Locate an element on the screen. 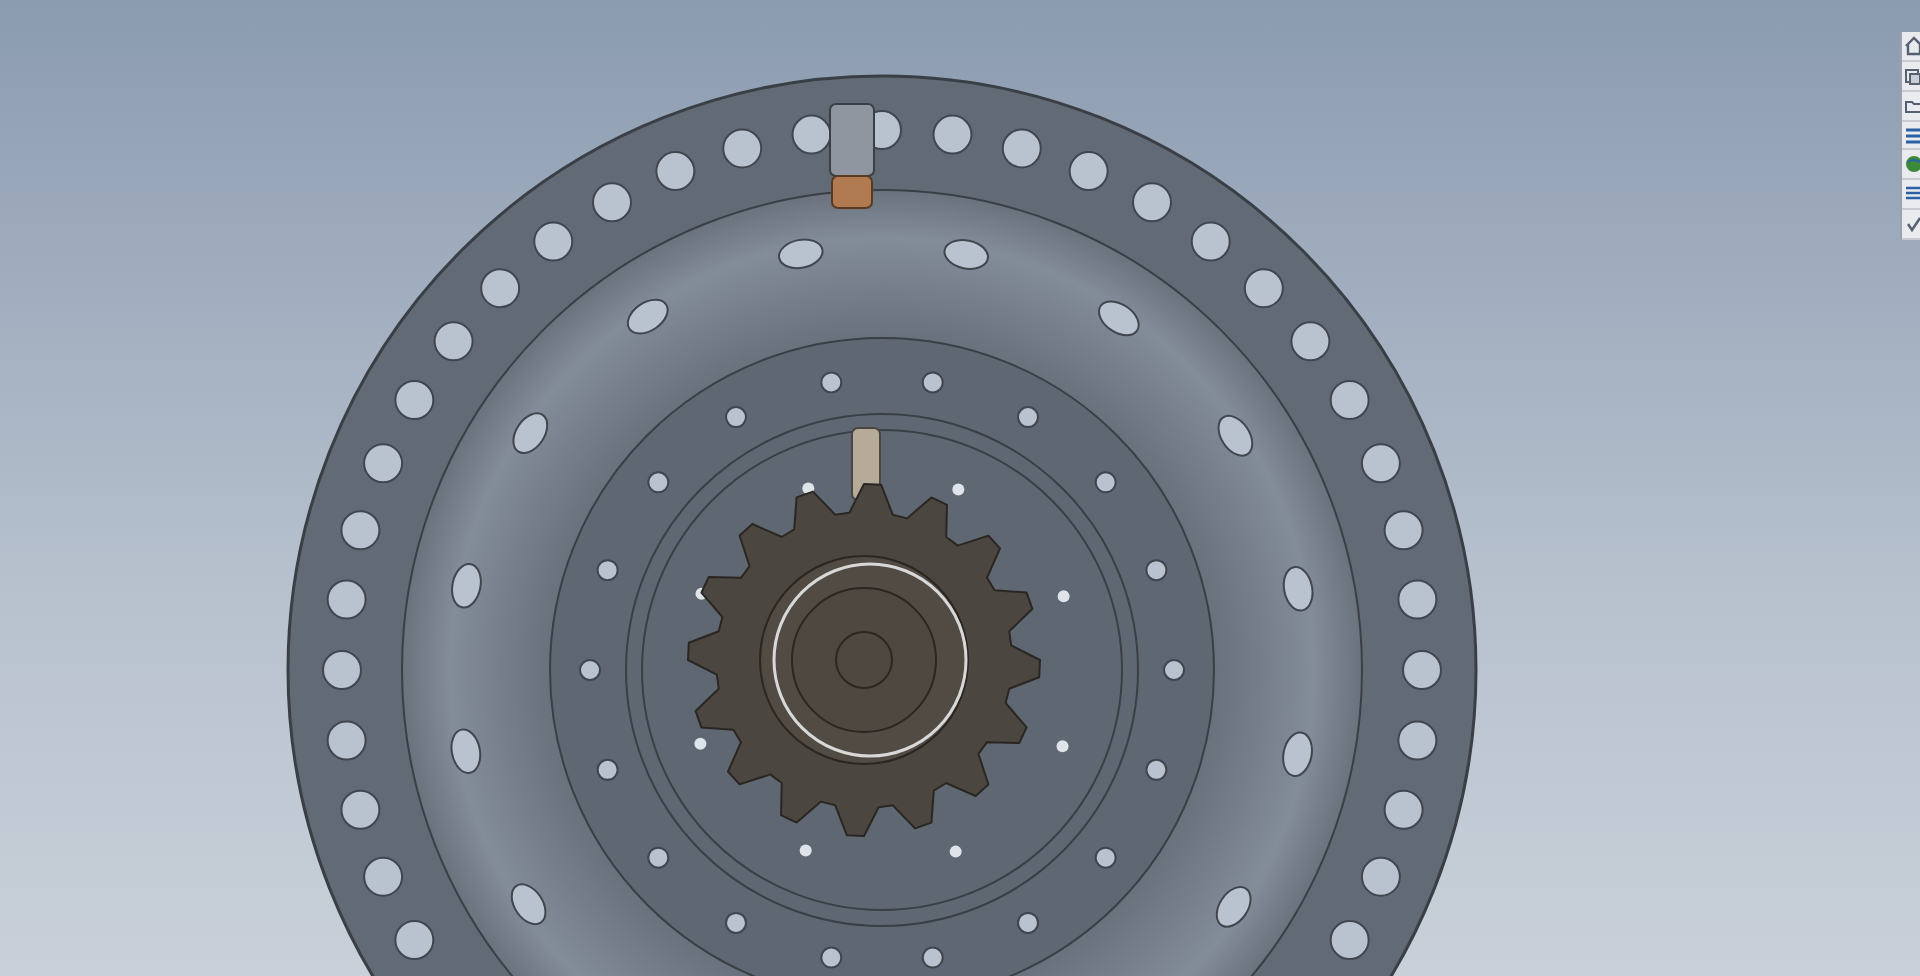 The height and width of the screenshot is (976, 1920). check-icon is located at coordinates (1912, 224).